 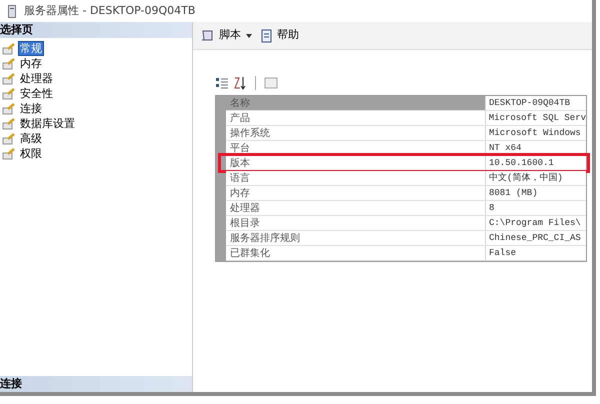 I want to click on property-name: 已群集化, so click(x=356, y=253).